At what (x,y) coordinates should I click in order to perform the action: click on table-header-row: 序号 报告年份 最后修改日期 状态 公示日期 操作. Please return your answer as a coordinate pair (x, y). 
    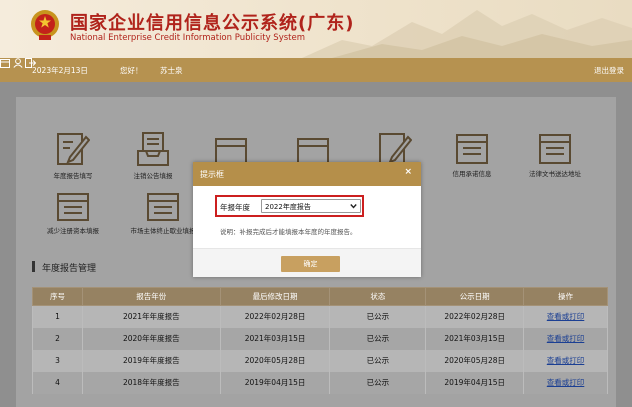
    Looking at the image, I should click on (320, 296).